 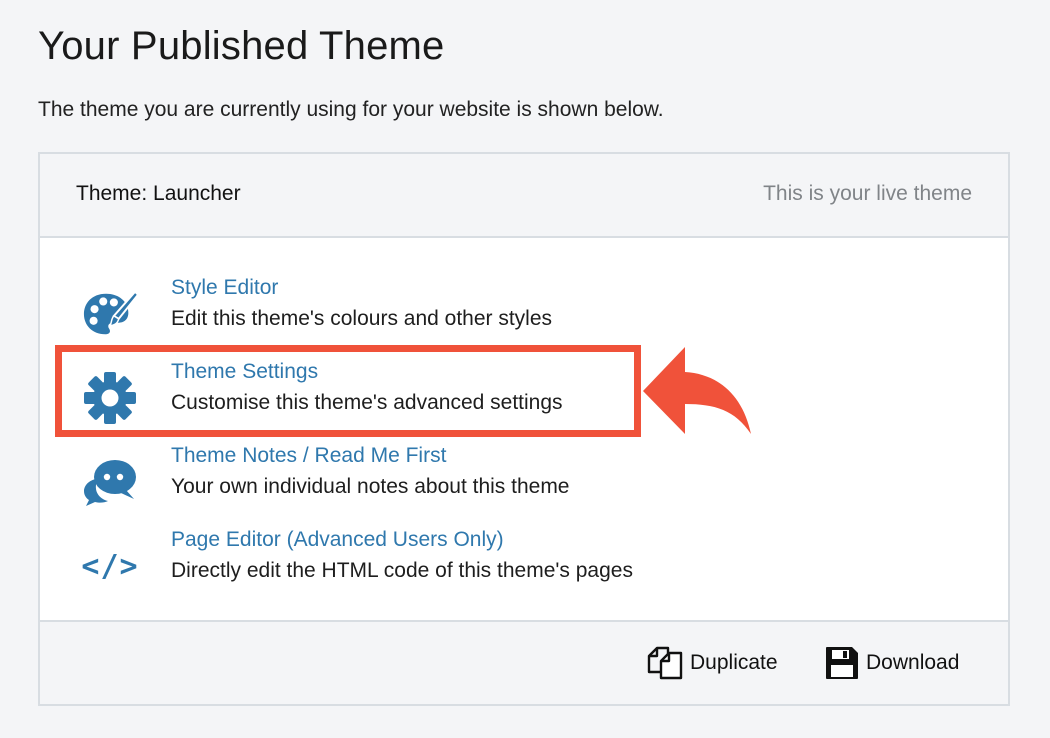 I want to click on theme-settings-description: Customise this theme's advanced settings, so click(x=367, y=402).